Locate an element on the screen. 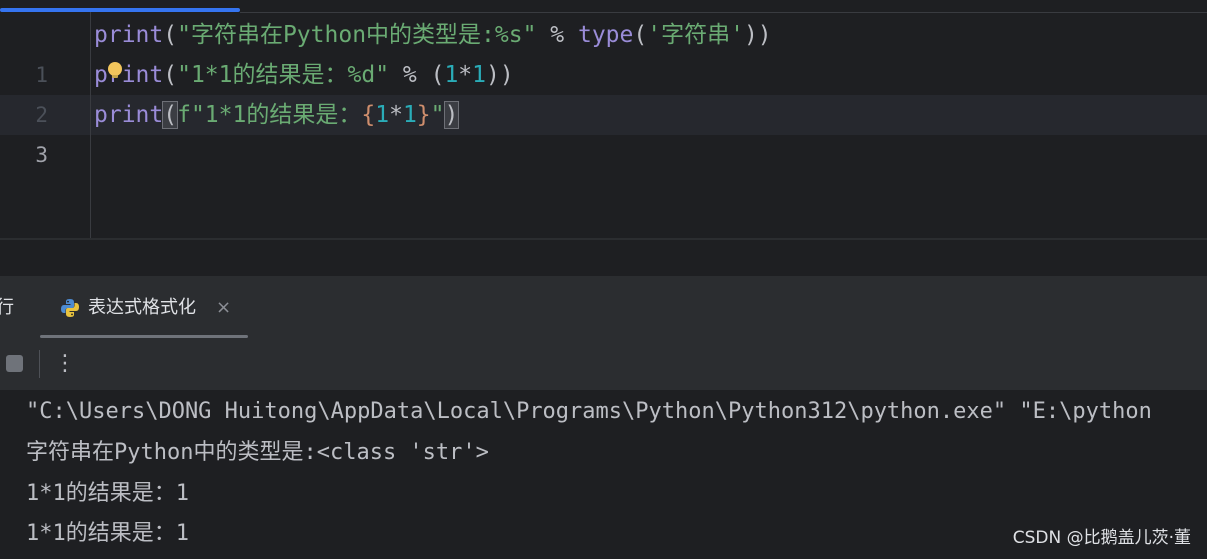 This screenshot has height=559, width=1207. toolbar-separator is located at coordinates (39, 364).